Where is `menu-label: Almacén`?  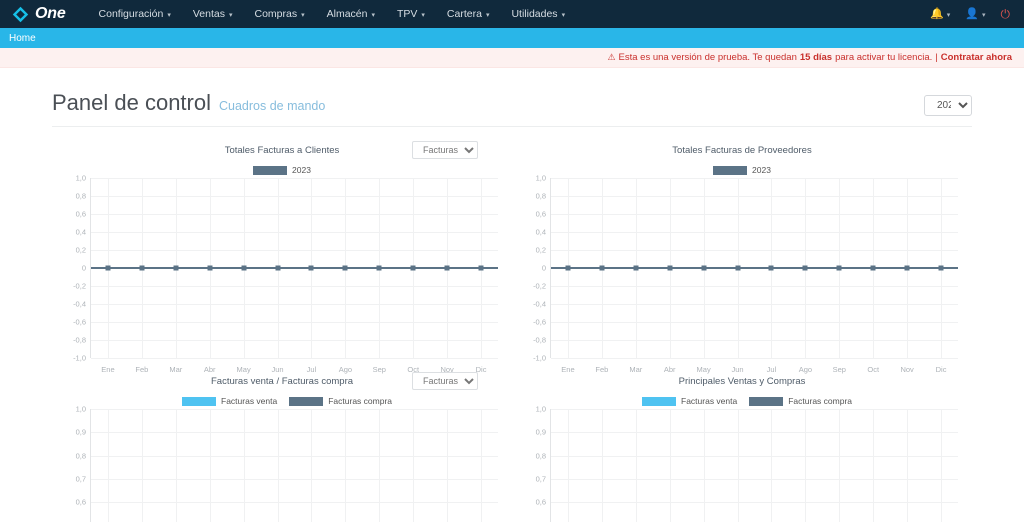
menu-label: Almacén is located at coordinates (347, 14).